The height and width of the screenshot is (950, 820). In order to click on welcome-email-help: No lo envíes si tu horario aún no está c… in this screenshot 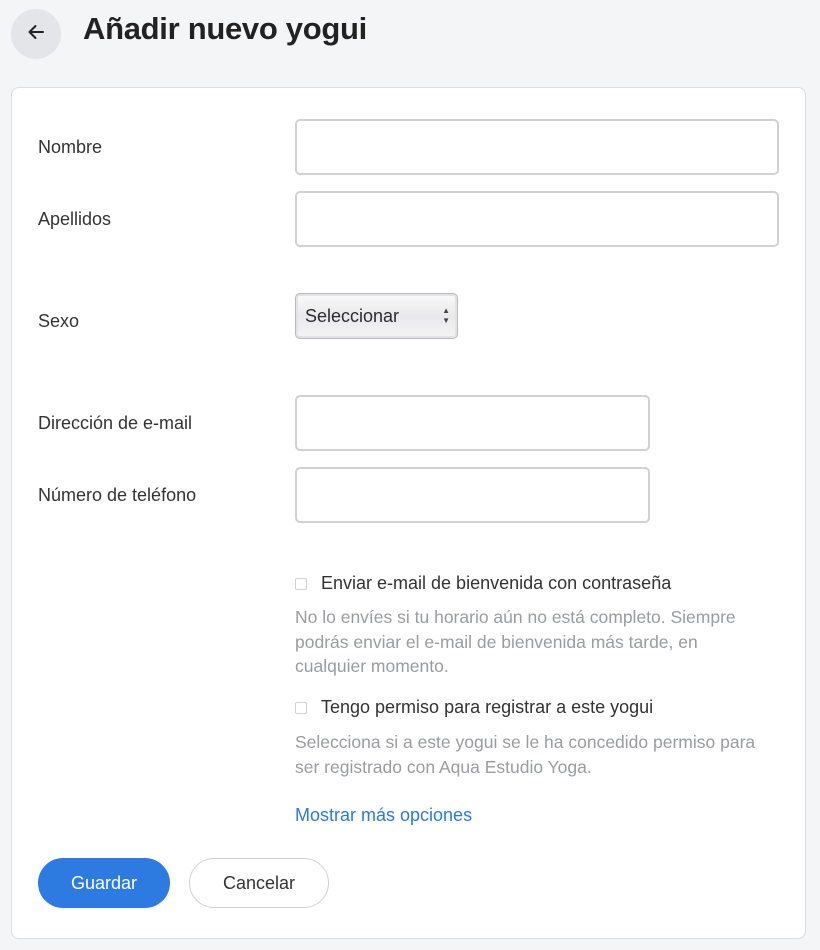, I will do `click(515, 641)`.